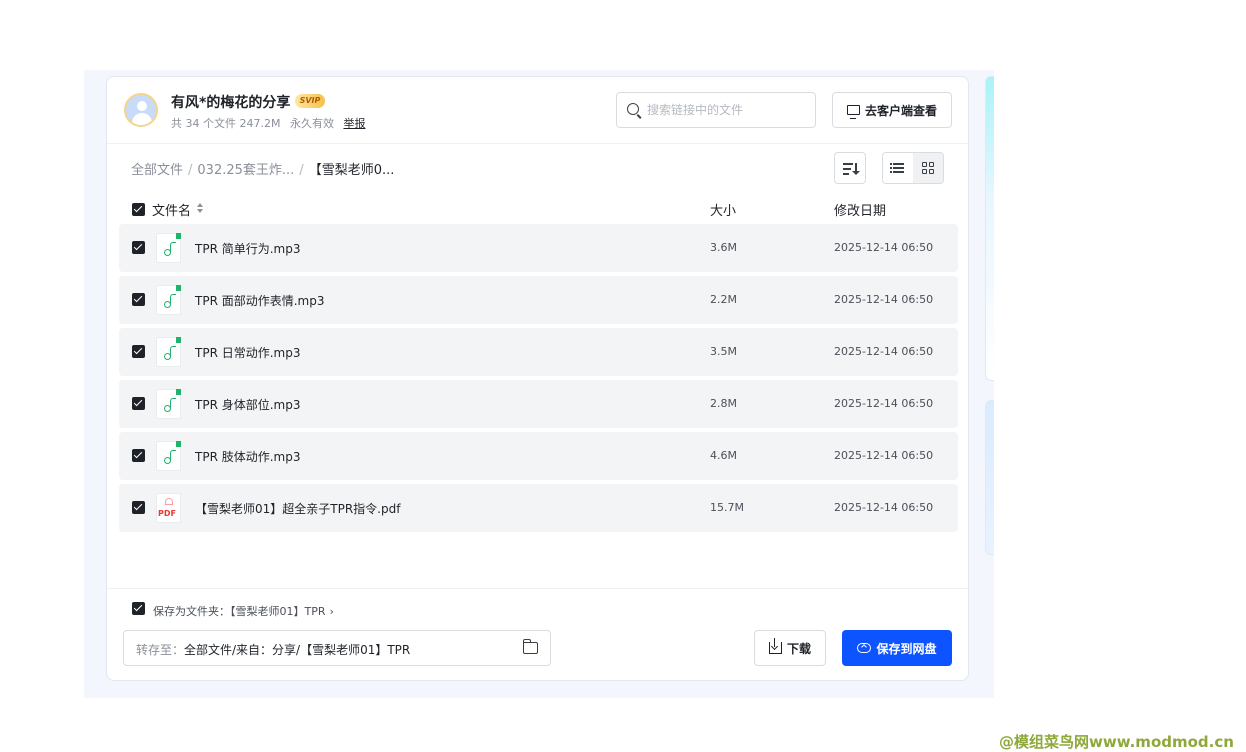 This screenshot has height=752, width=1246. I want to click on avatar, so click(141, 110).